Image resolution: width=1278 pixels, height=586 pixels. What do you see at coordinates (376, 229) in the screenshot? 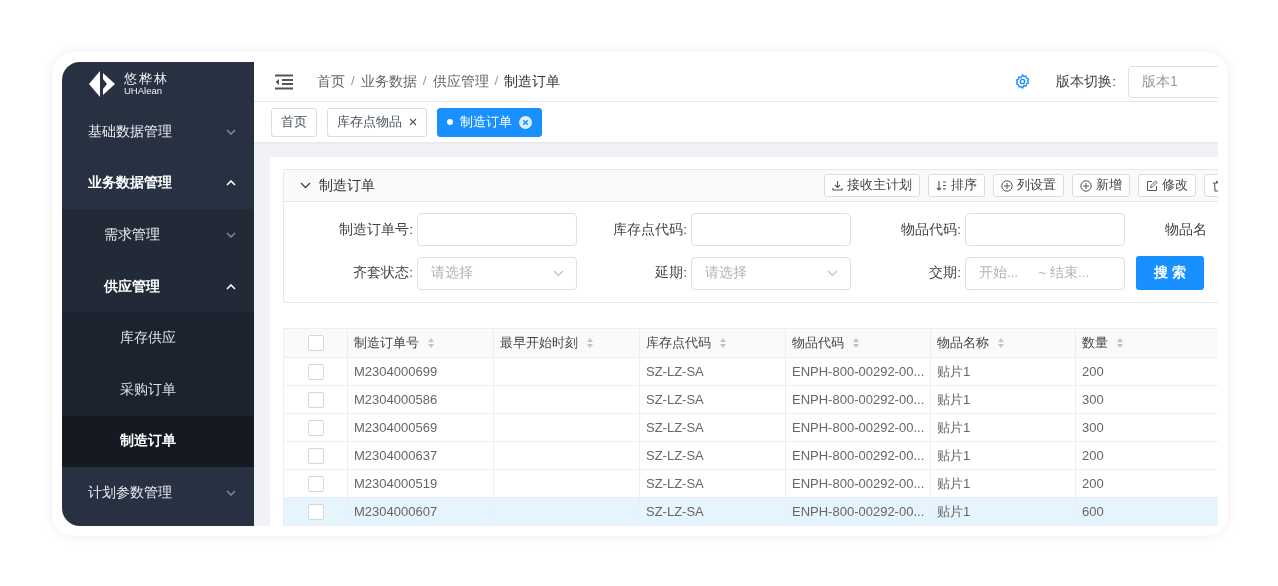
I see `filter-label: 制造订单号:` at bounding box center [376, 229].